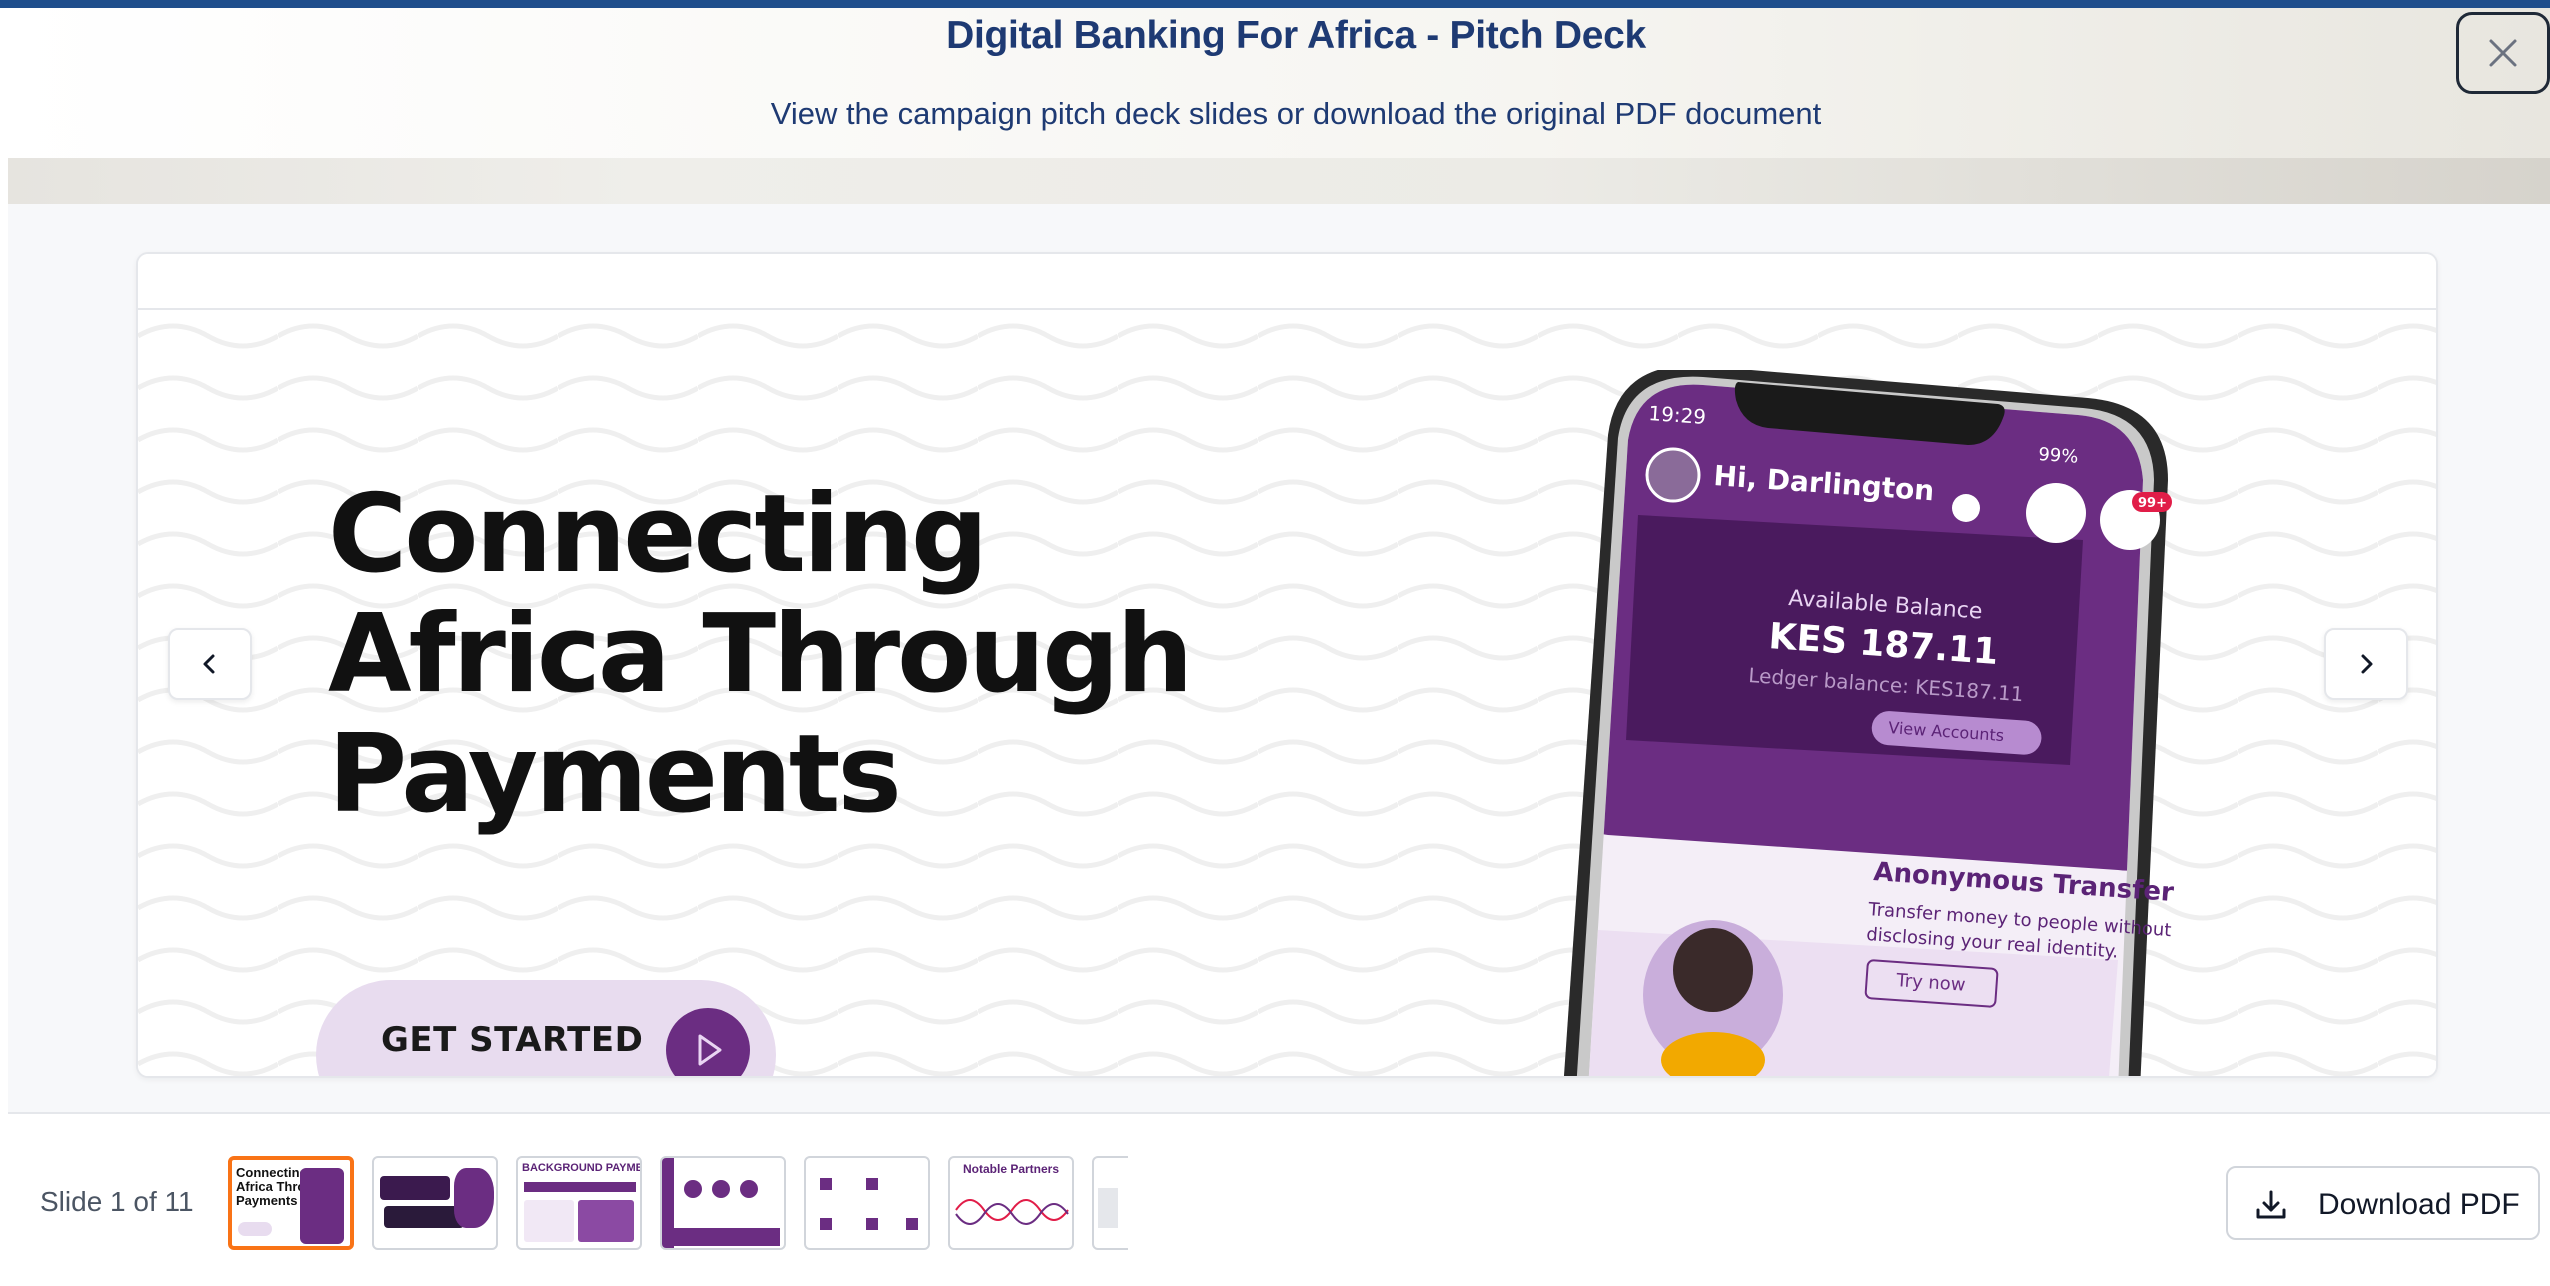  I want to click on headline-line: Connecting, so click(658, 534).